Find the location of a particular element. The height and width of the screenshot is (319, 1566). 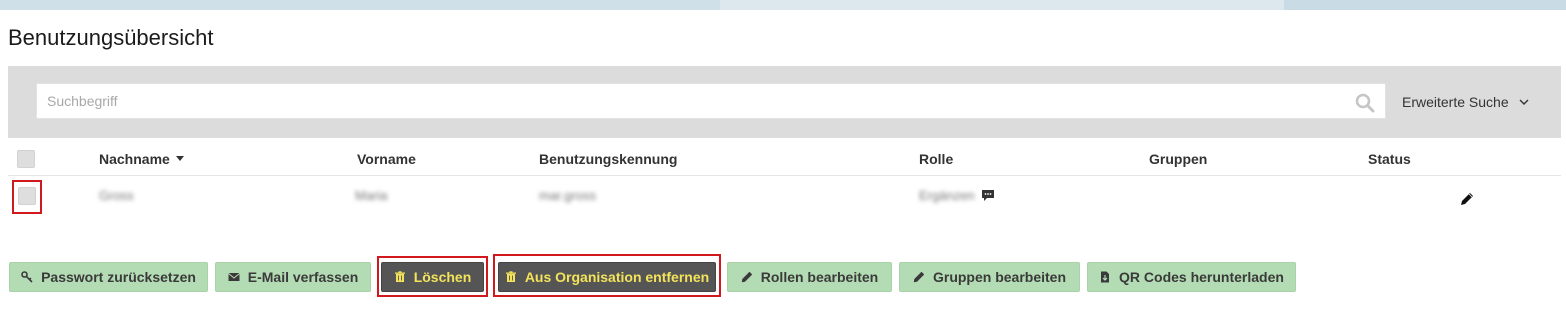

edit-roles-button: Rollen bearbeiten is located at coordinates (809, 277).